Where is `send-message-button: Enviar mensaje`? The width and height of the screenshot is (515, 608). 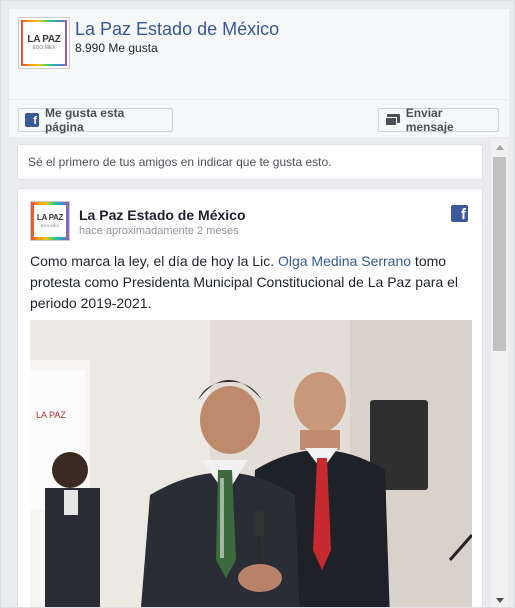 send-message-button: Enviar mensaje is located at coordinates (438, 120).